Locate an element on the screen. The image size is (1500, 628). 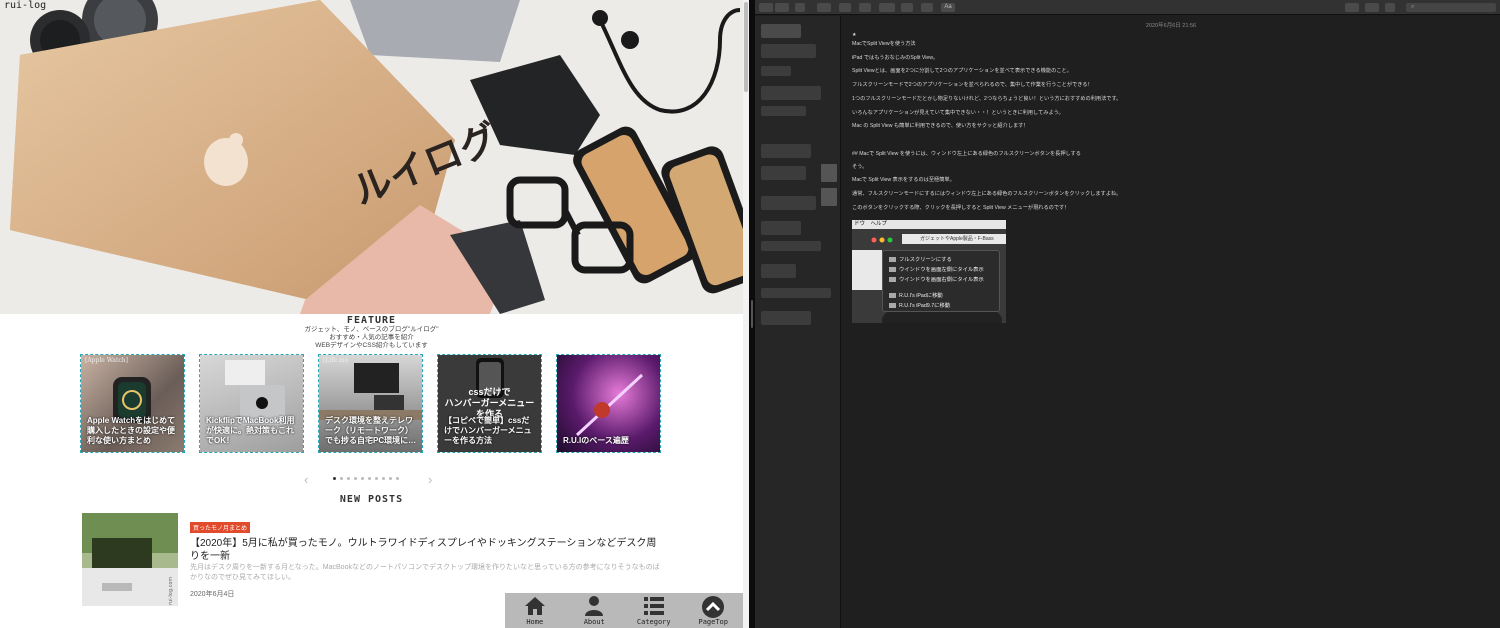
card-title: Apple Watchをはじめて購入したときの設定や便利な使い方まとめ is located at coordinates (133, 431).